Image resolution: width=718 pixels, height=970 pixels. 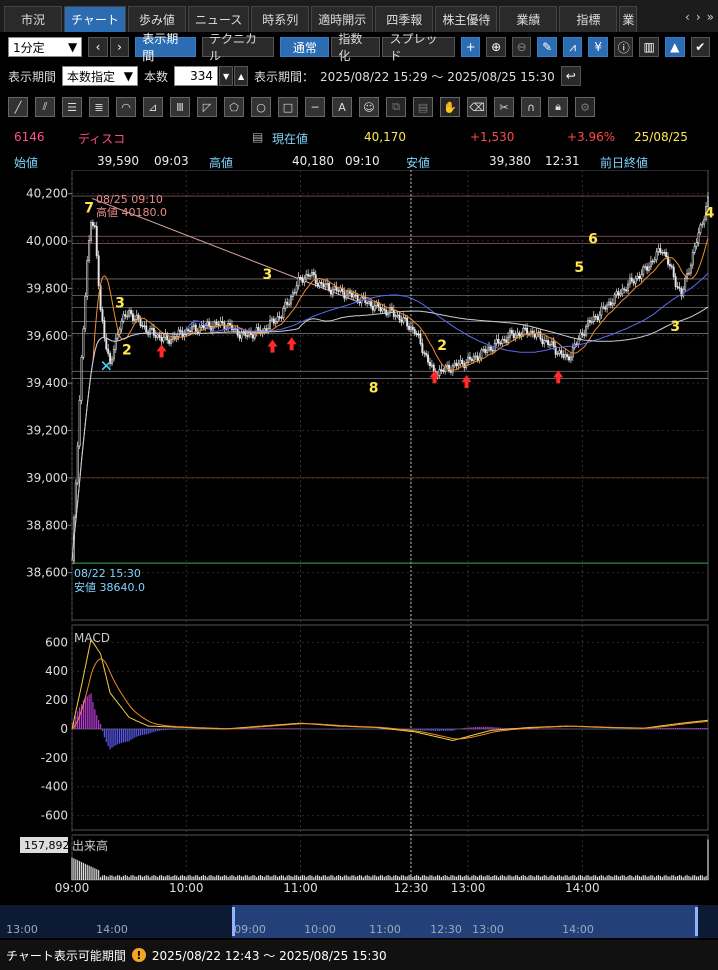 What do you see at coordinates (418, 47) in the screenshot?
I see `spread-button: スプレッド` at bounding box center [418, 47].